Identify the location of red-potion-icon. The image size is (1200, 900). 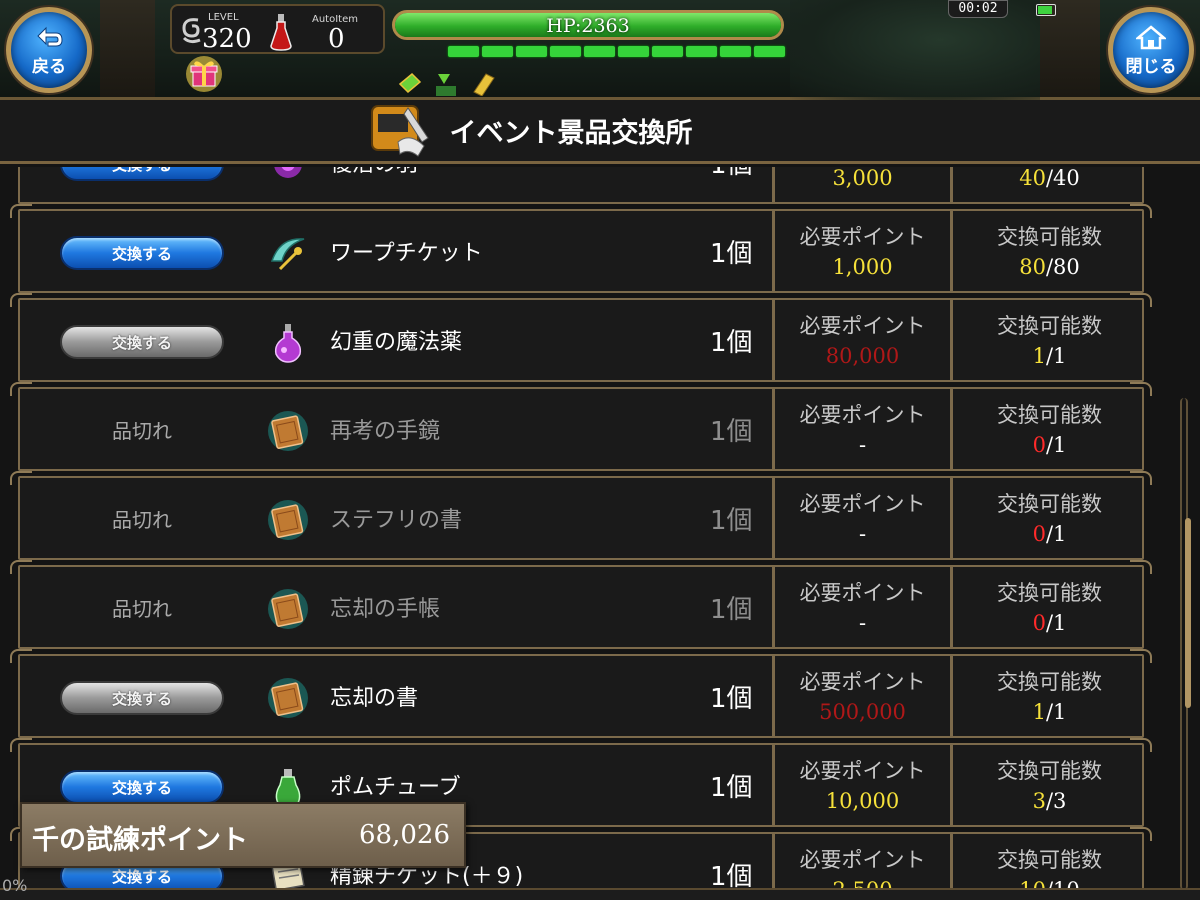
(281, 32).